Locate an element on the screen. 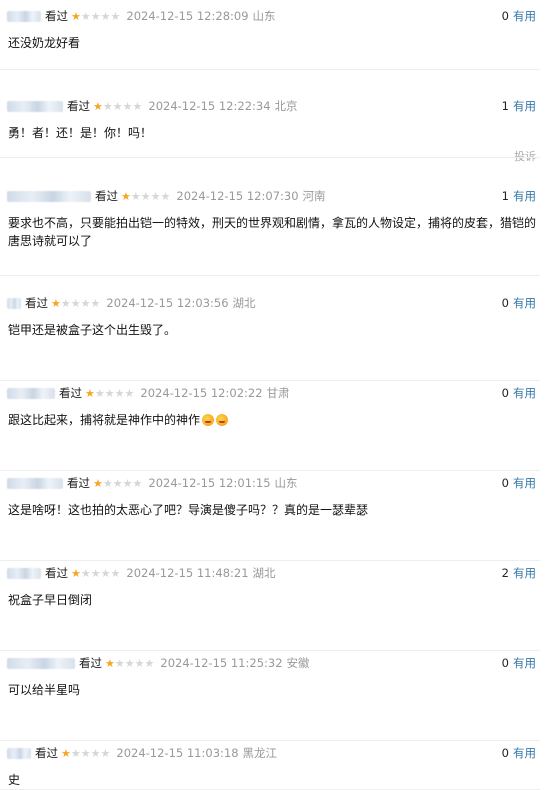 This screenshot has height=790, width=550. comment-text-content: 跟这比起来，捕将就是神作中的神作 is located at coordinates (104, 420).